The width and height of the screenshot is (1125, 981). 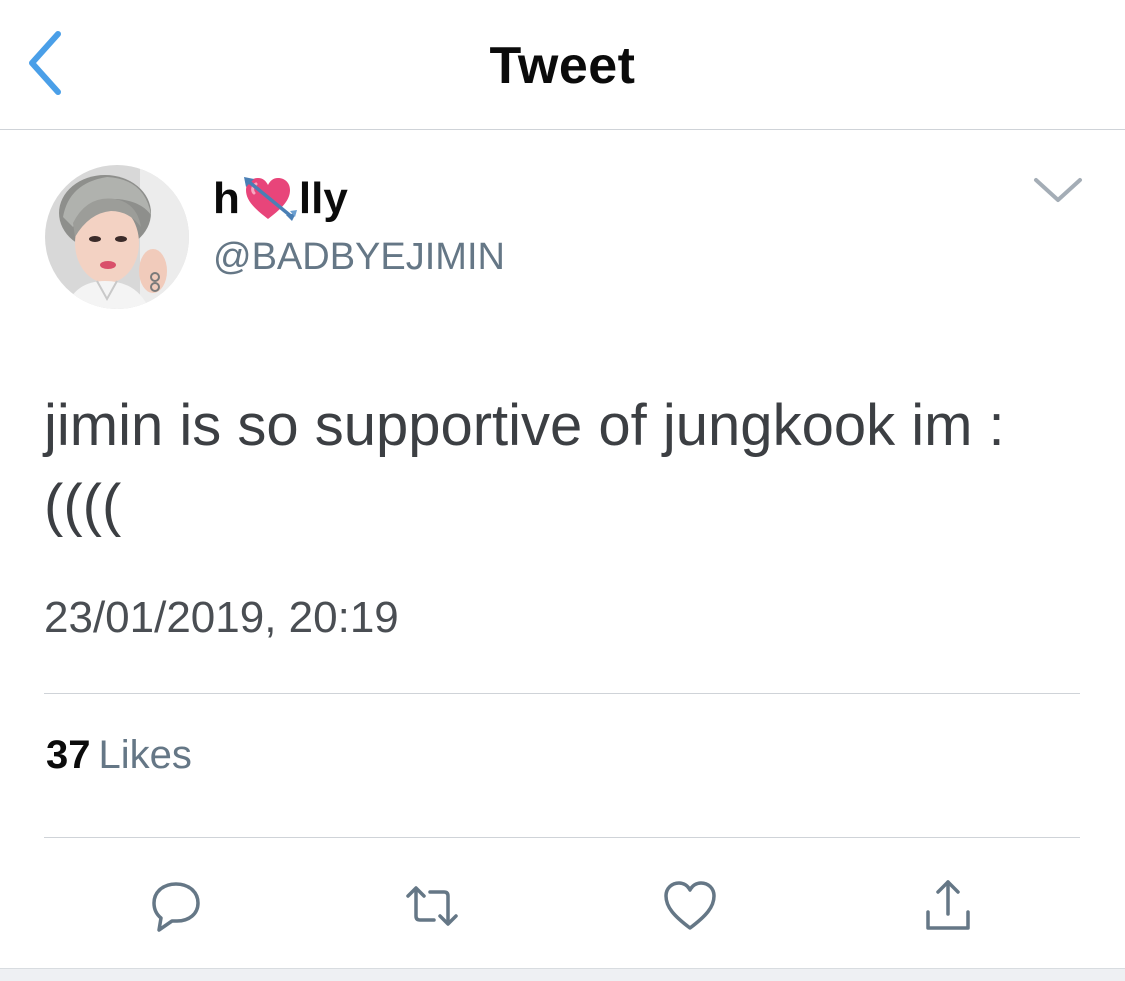 What do you see at coordinates (221, 617) in the screenshot?
I see `tweet-timestamp: 23/01/2019, 20:19` at bounding box center [221, 617].